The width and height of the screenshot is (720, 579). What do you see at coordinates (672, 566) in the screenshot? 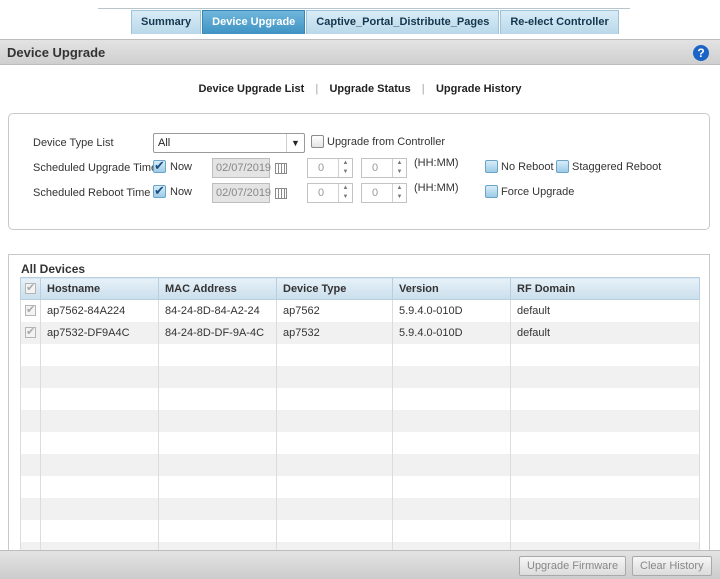
I see `clear-history-button: Clear History` at bounding box center [672, 566].